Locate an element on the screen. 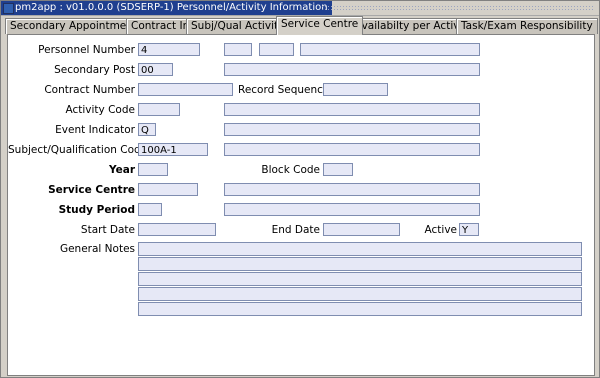 The height and width of the screenshot is (378, 600). active-field: Y is located at coordinates (469, 229).